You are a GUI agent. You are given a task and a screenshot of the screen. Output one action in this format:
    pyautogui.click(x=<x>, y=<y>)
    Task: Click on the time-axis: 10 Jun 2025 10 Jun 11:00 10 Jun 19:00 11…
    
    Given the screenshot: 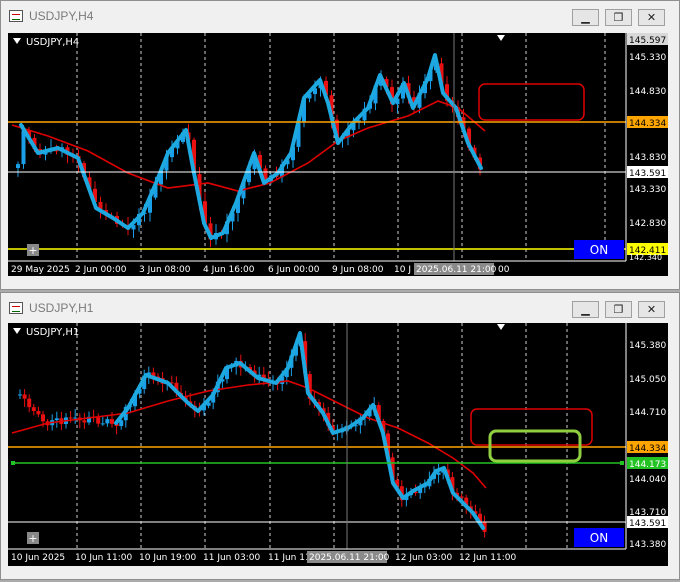 What is the action you would take?
    pyautogui.click(x=263, y=557)
    